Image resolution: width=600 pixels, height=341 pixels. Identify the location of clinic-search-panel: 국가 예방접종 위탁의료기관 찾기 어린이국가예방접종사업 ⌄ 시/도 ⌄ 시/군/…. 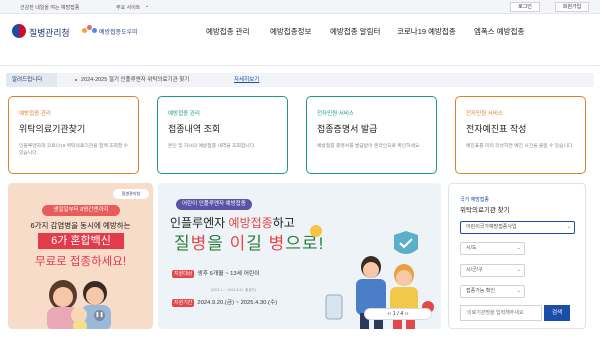
(517, 256).